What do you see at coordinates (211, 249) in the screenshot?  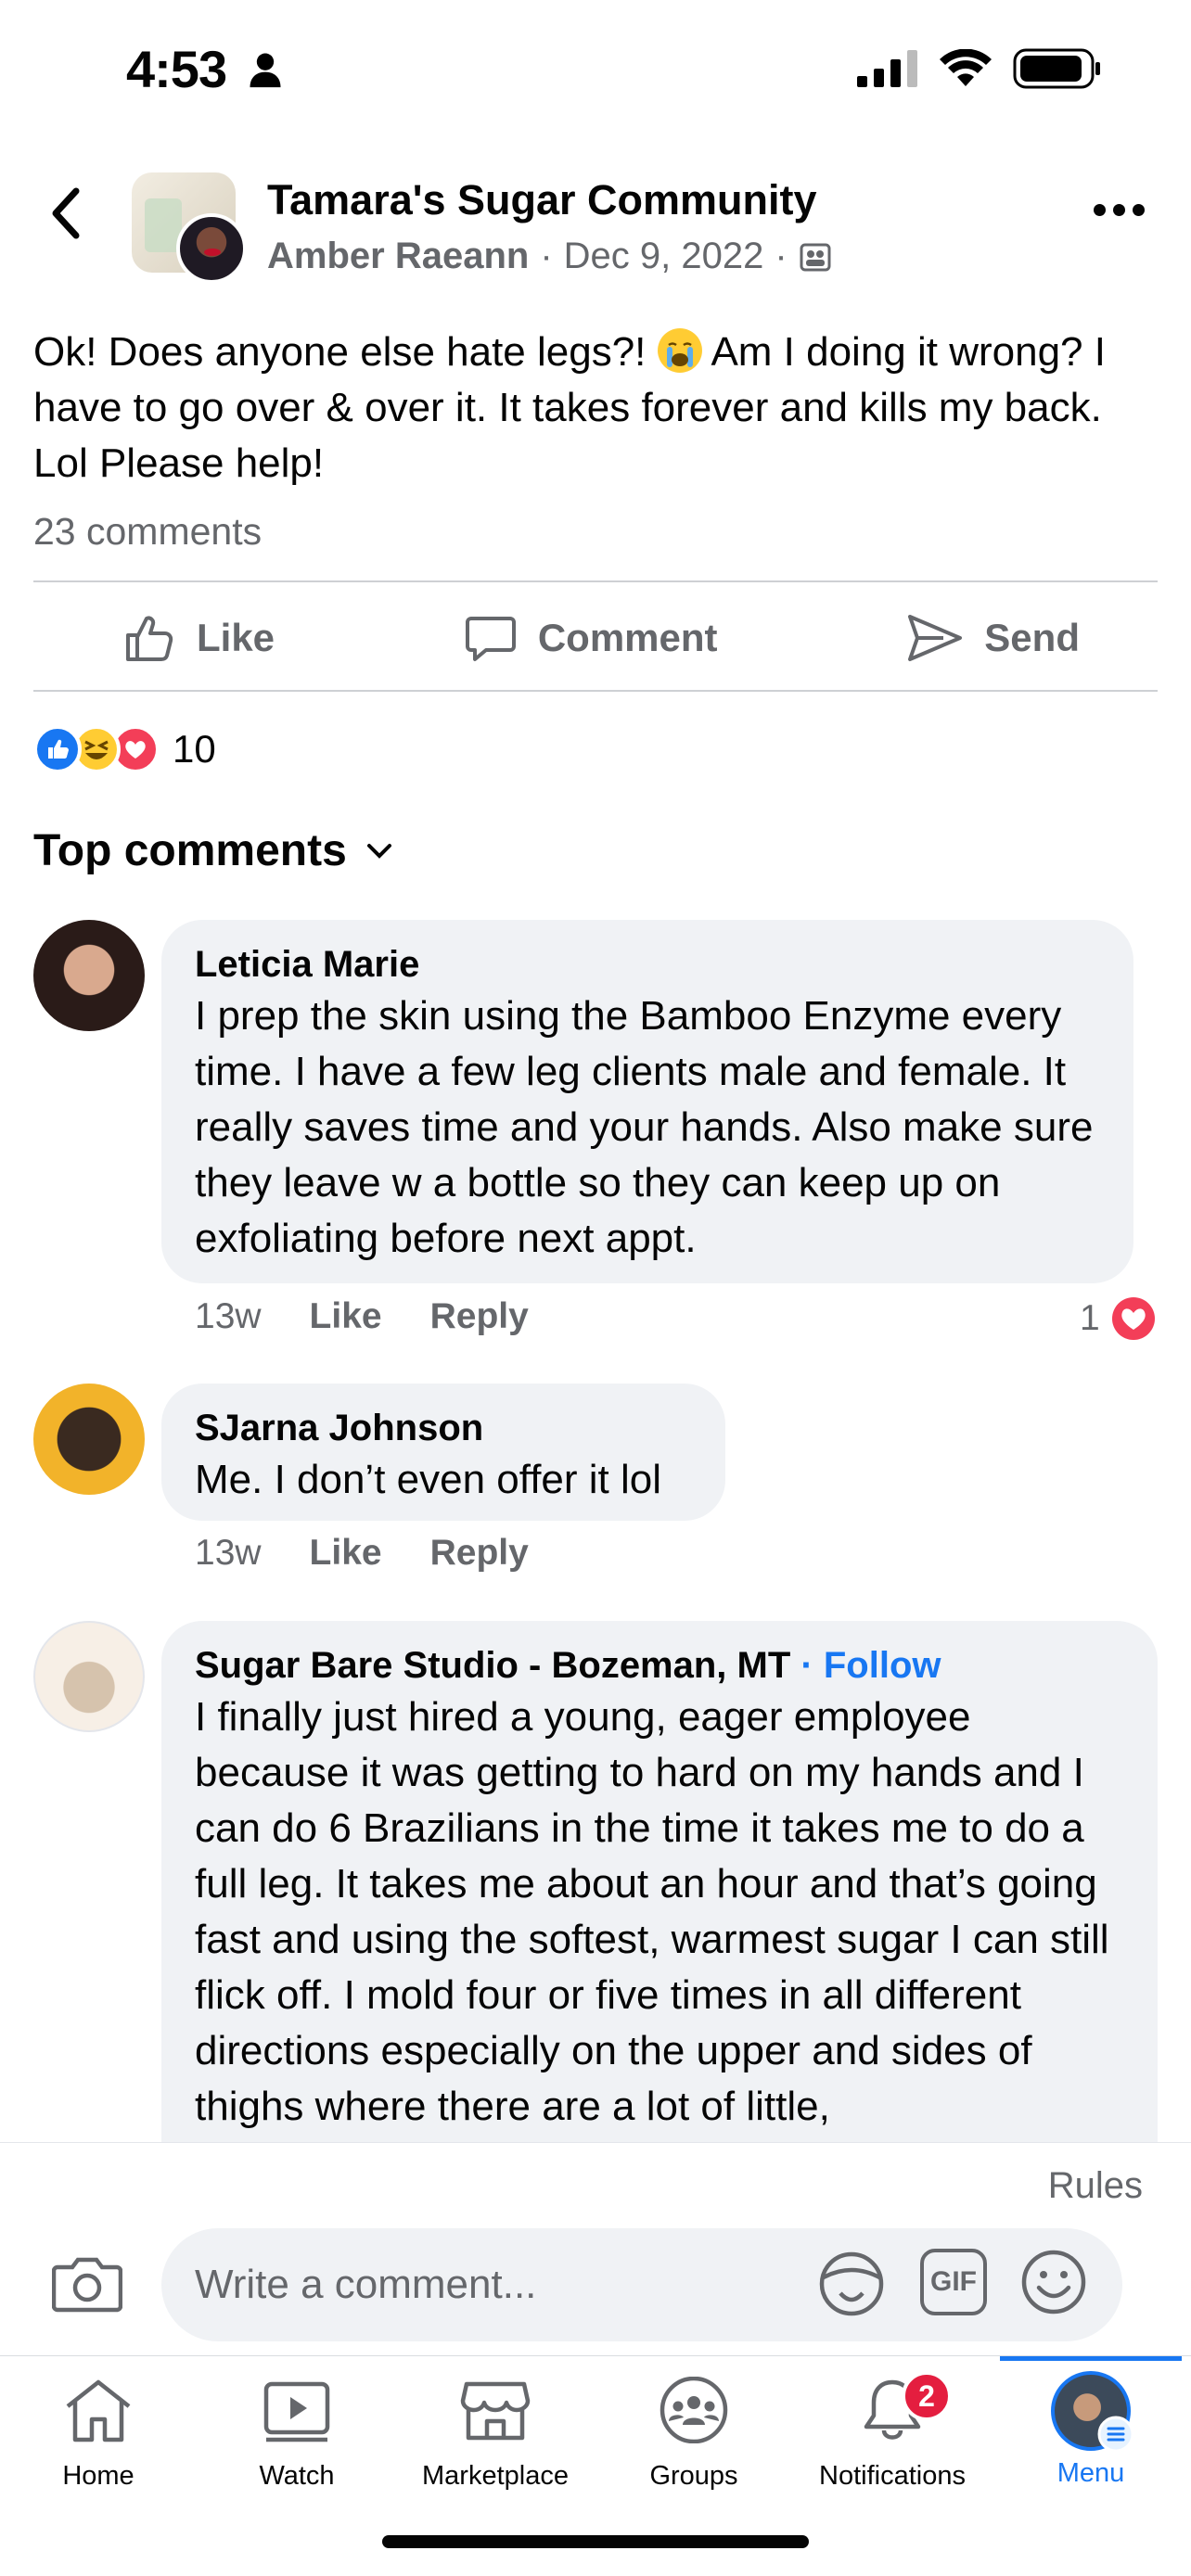 I see `author-avatar` at bounding box center [211, 249].